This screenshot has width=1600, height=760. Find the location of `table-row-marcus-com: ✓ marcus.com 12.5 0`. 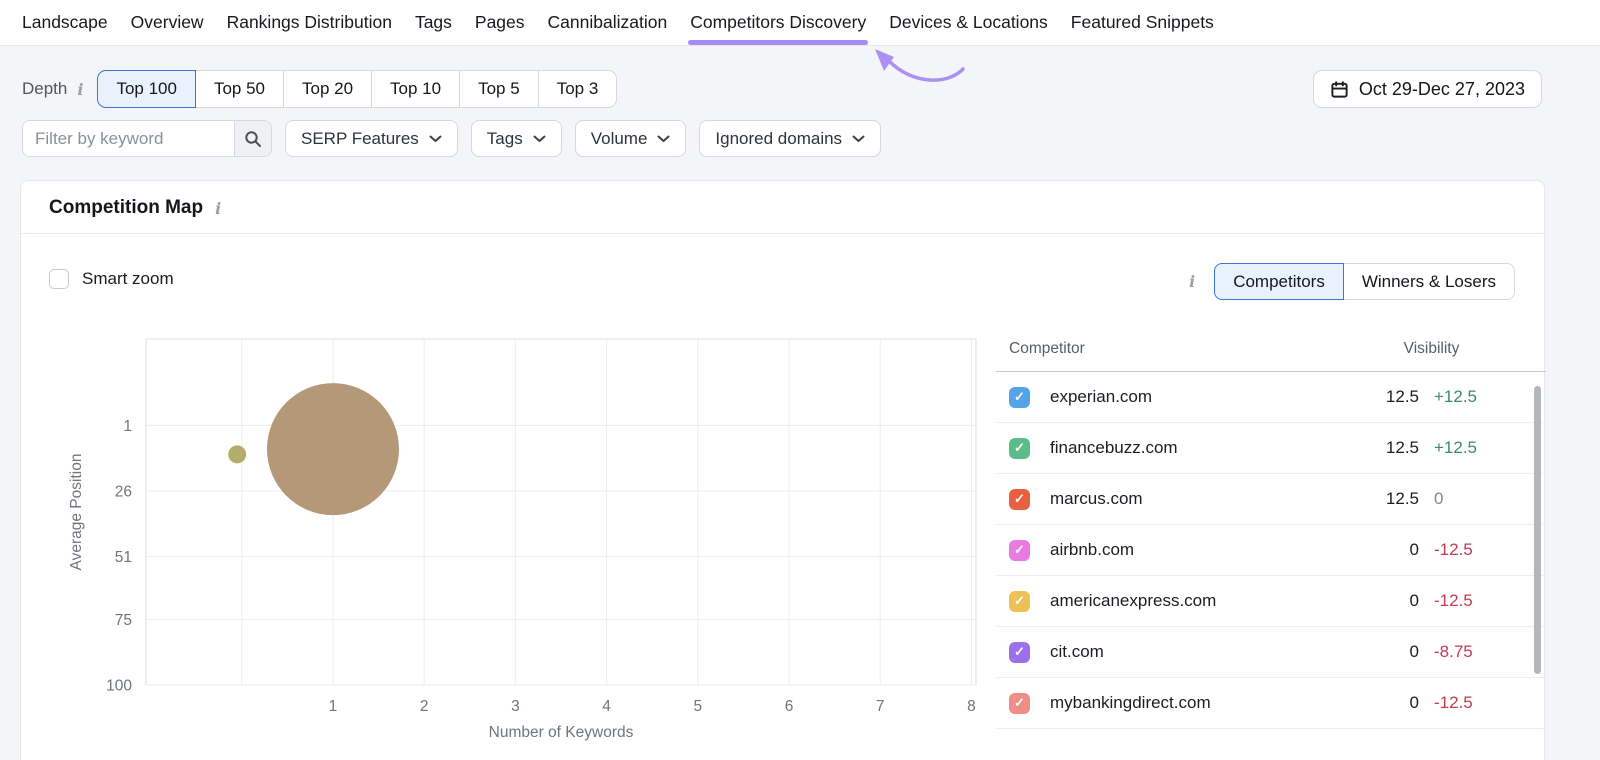

table-row-marcus-com: ✓ marcus.com 12.5 0 is located at coordinates (1271, 499).